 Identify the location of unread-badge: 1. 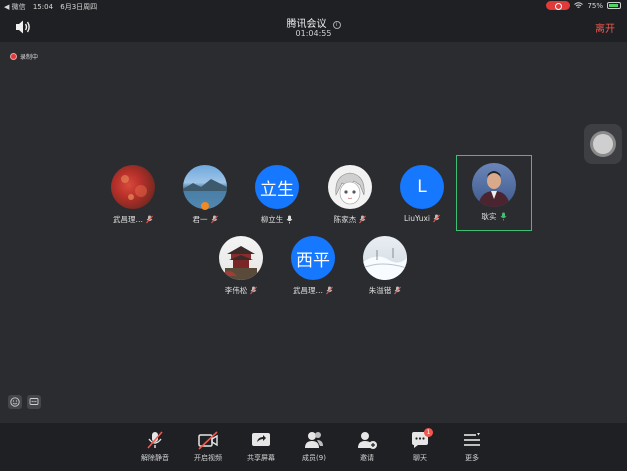
(428, 432).